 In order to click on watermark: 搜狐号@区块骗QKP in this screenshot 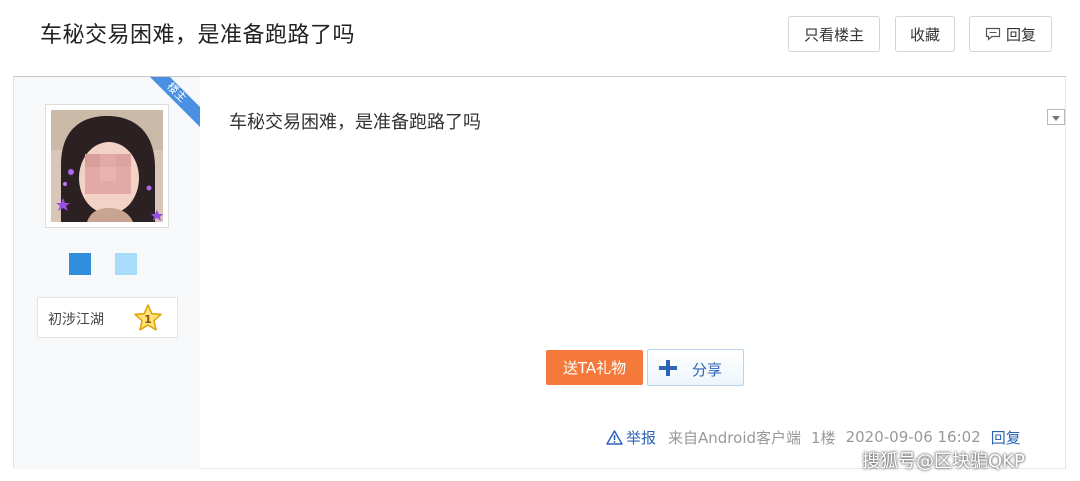, I will do `click(943, 461)`.